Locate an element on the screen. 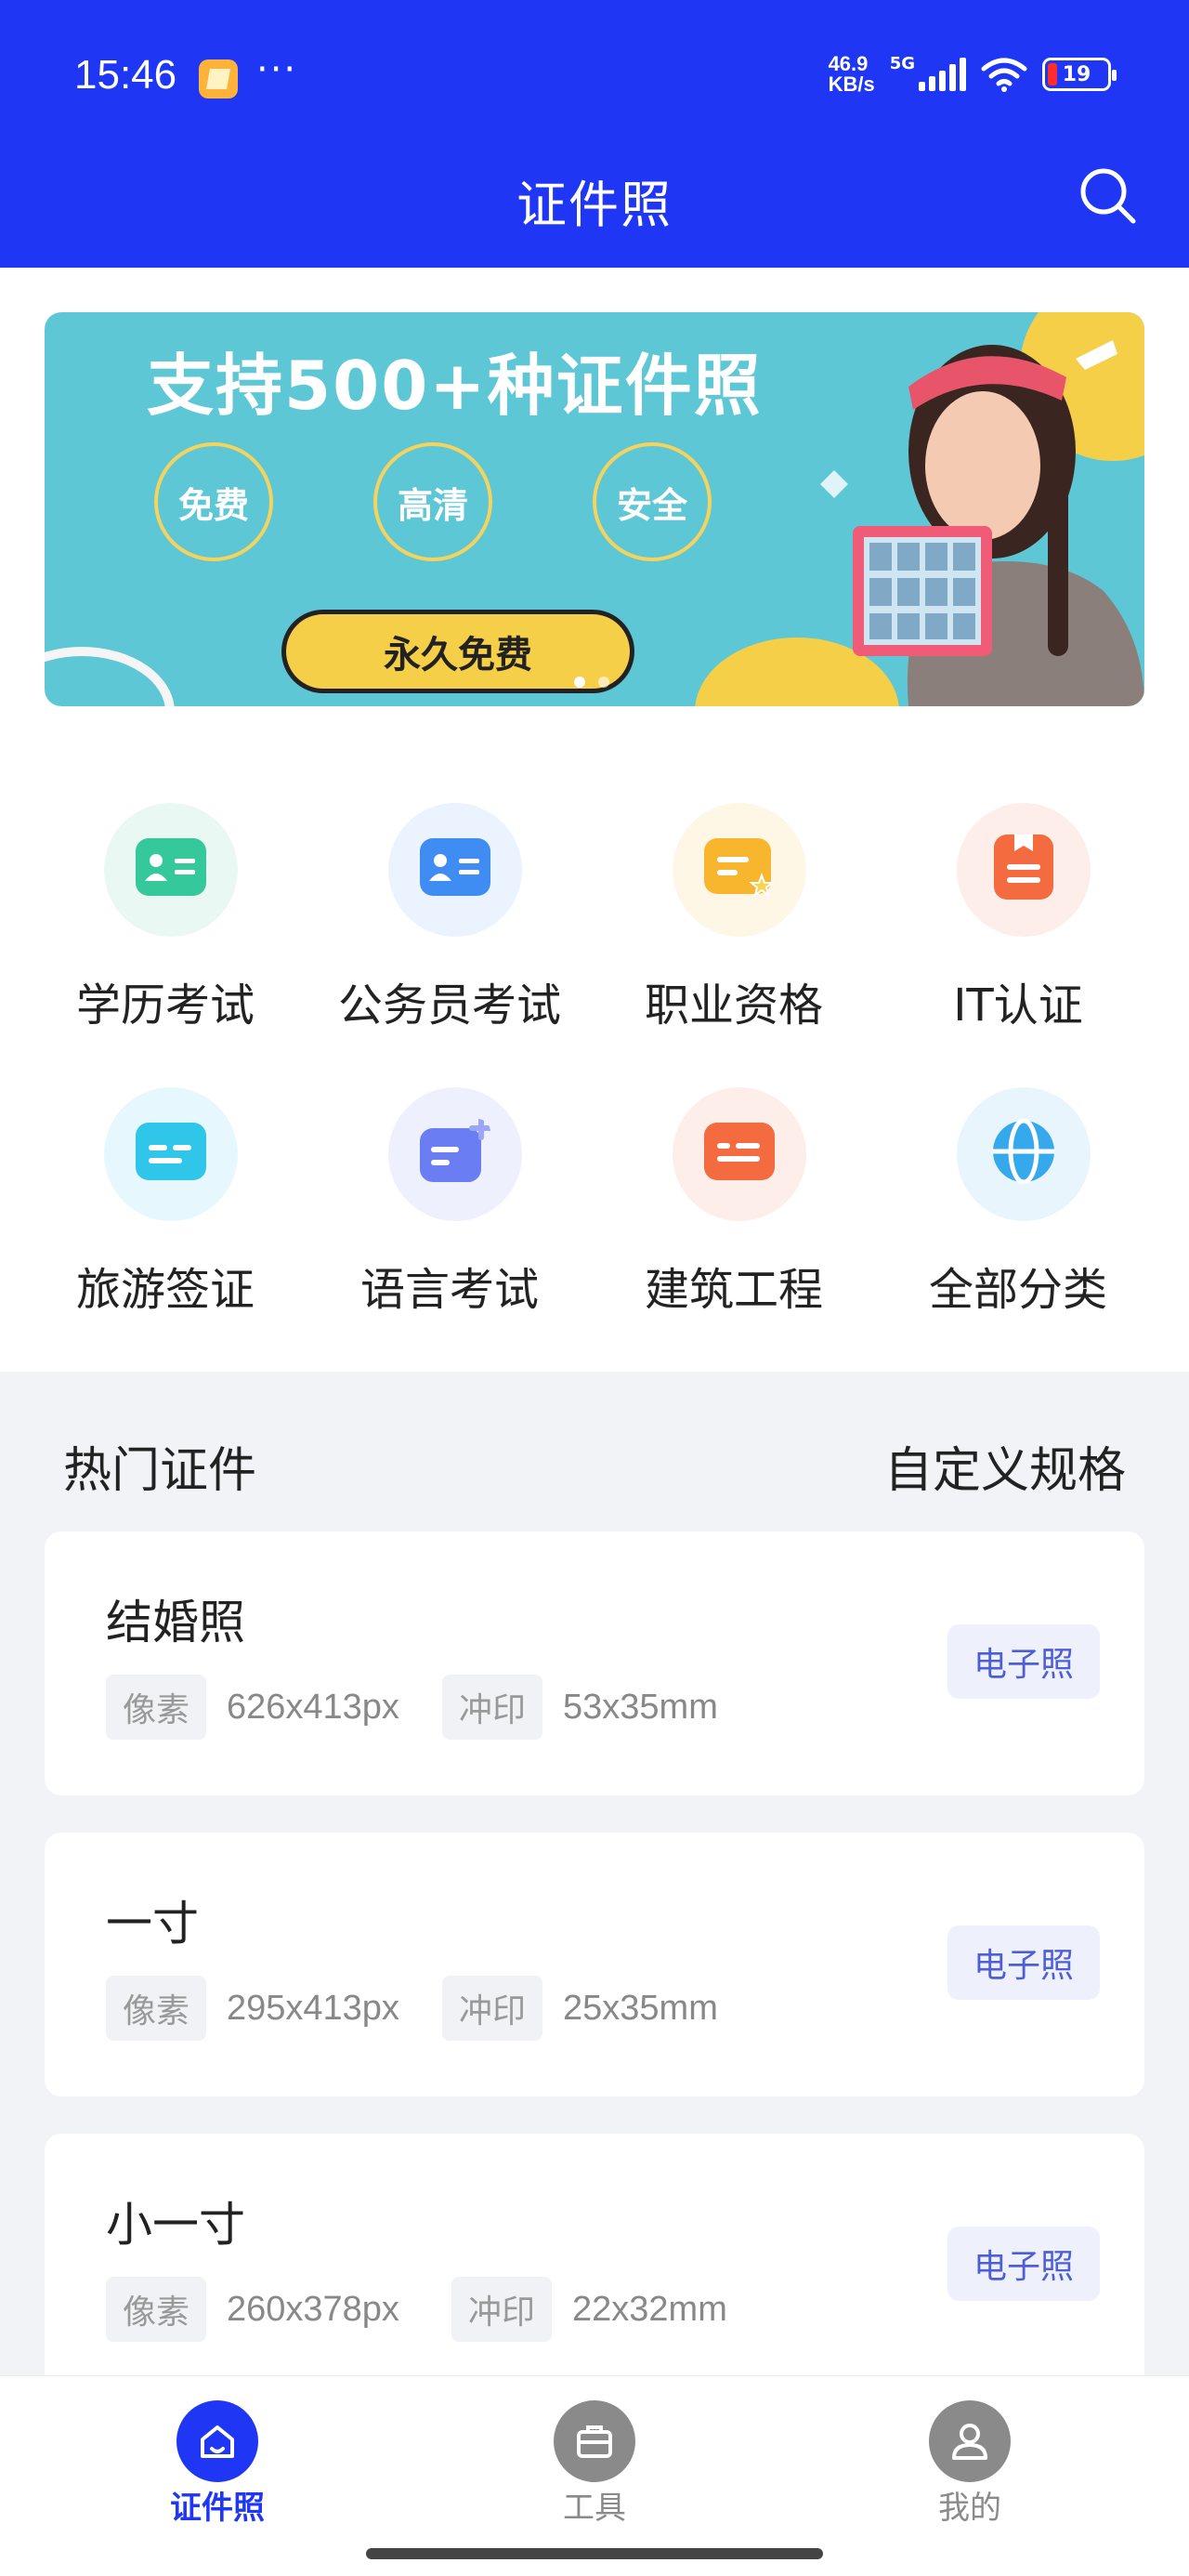  banner-feature-secure: 安全 is located at coordinates (653, 501).